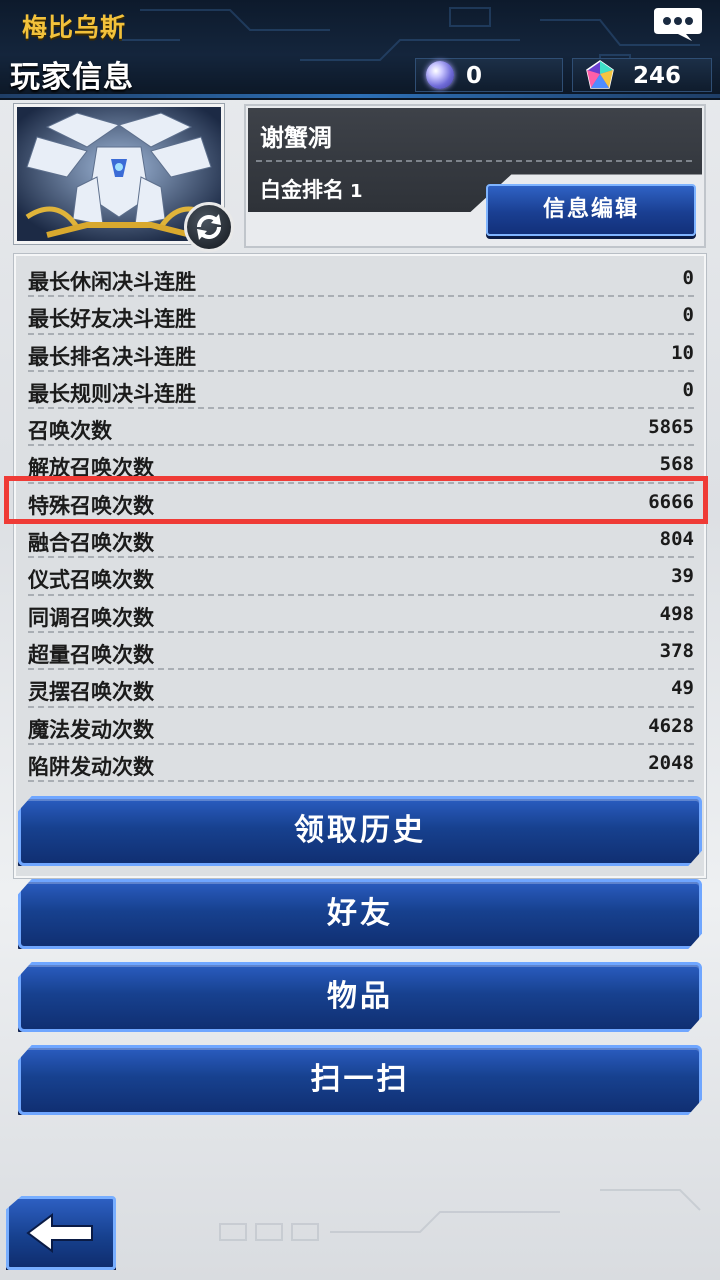 The image size is (720, 1280). Describe the element at coordinates (112, 356) in the screenshot. I see `stat-label: 最长排名决斗连胜` at that location.